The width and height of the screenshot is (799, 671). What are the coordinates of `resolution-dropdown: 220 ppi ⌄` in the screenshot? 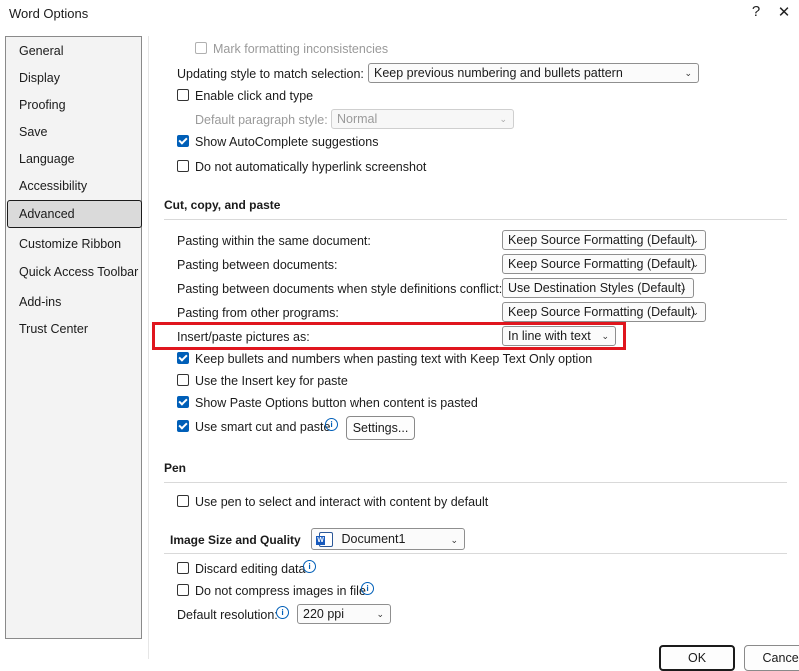 It's located at (344, 614).